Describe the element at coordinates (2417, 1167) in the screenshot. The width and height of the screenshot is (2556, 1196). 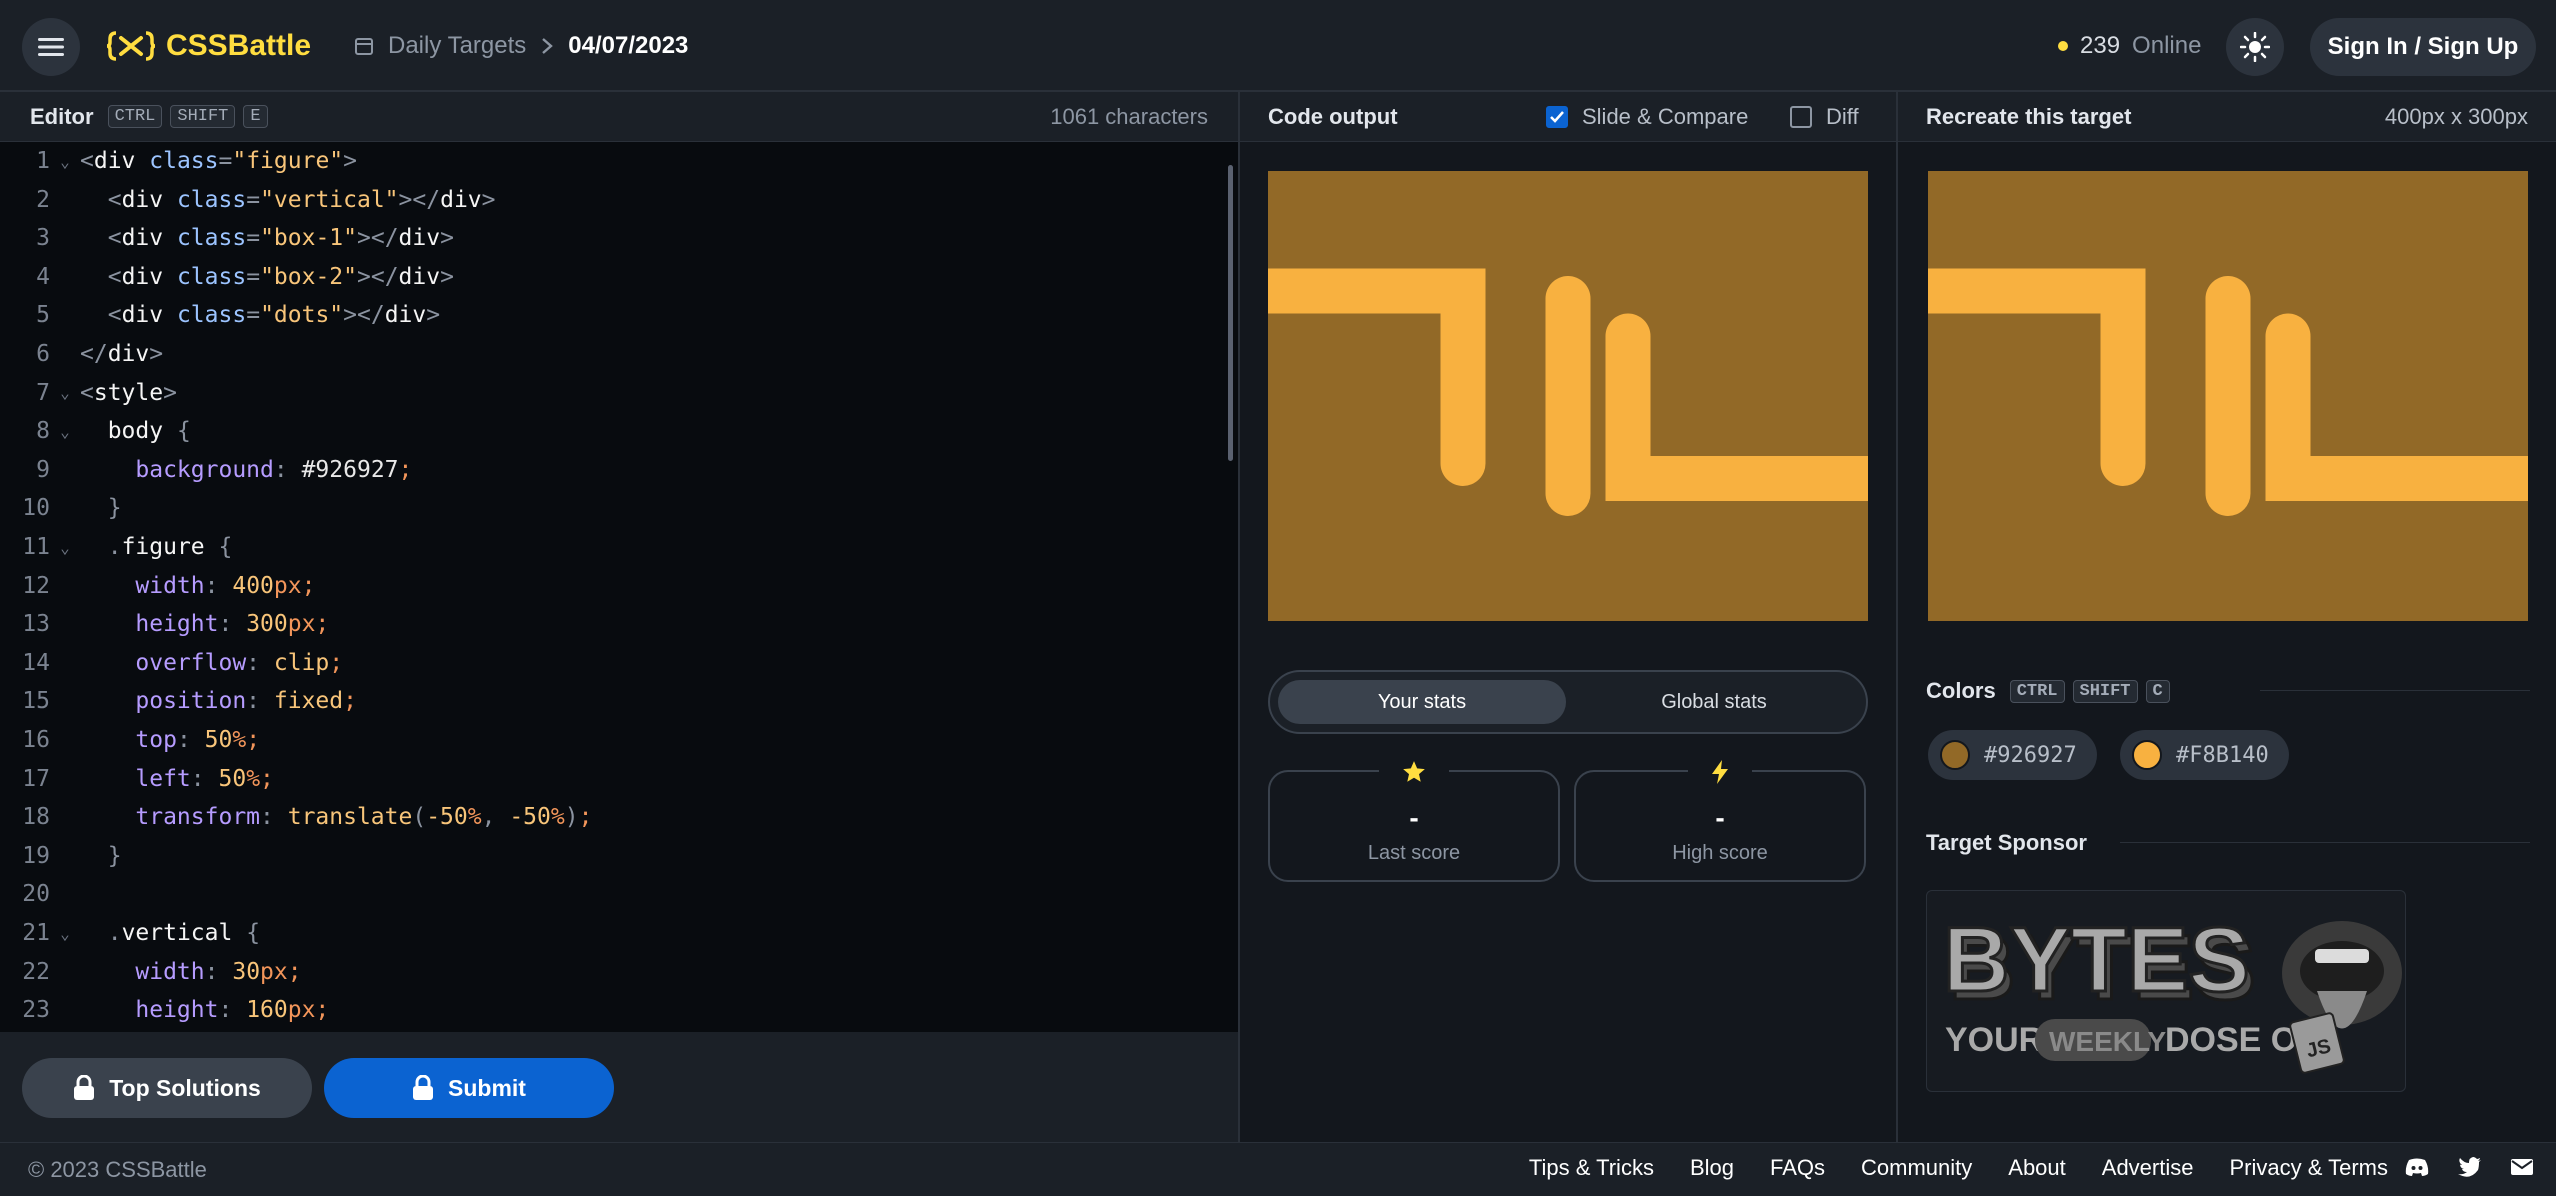
I see `discord-icon` at that location.